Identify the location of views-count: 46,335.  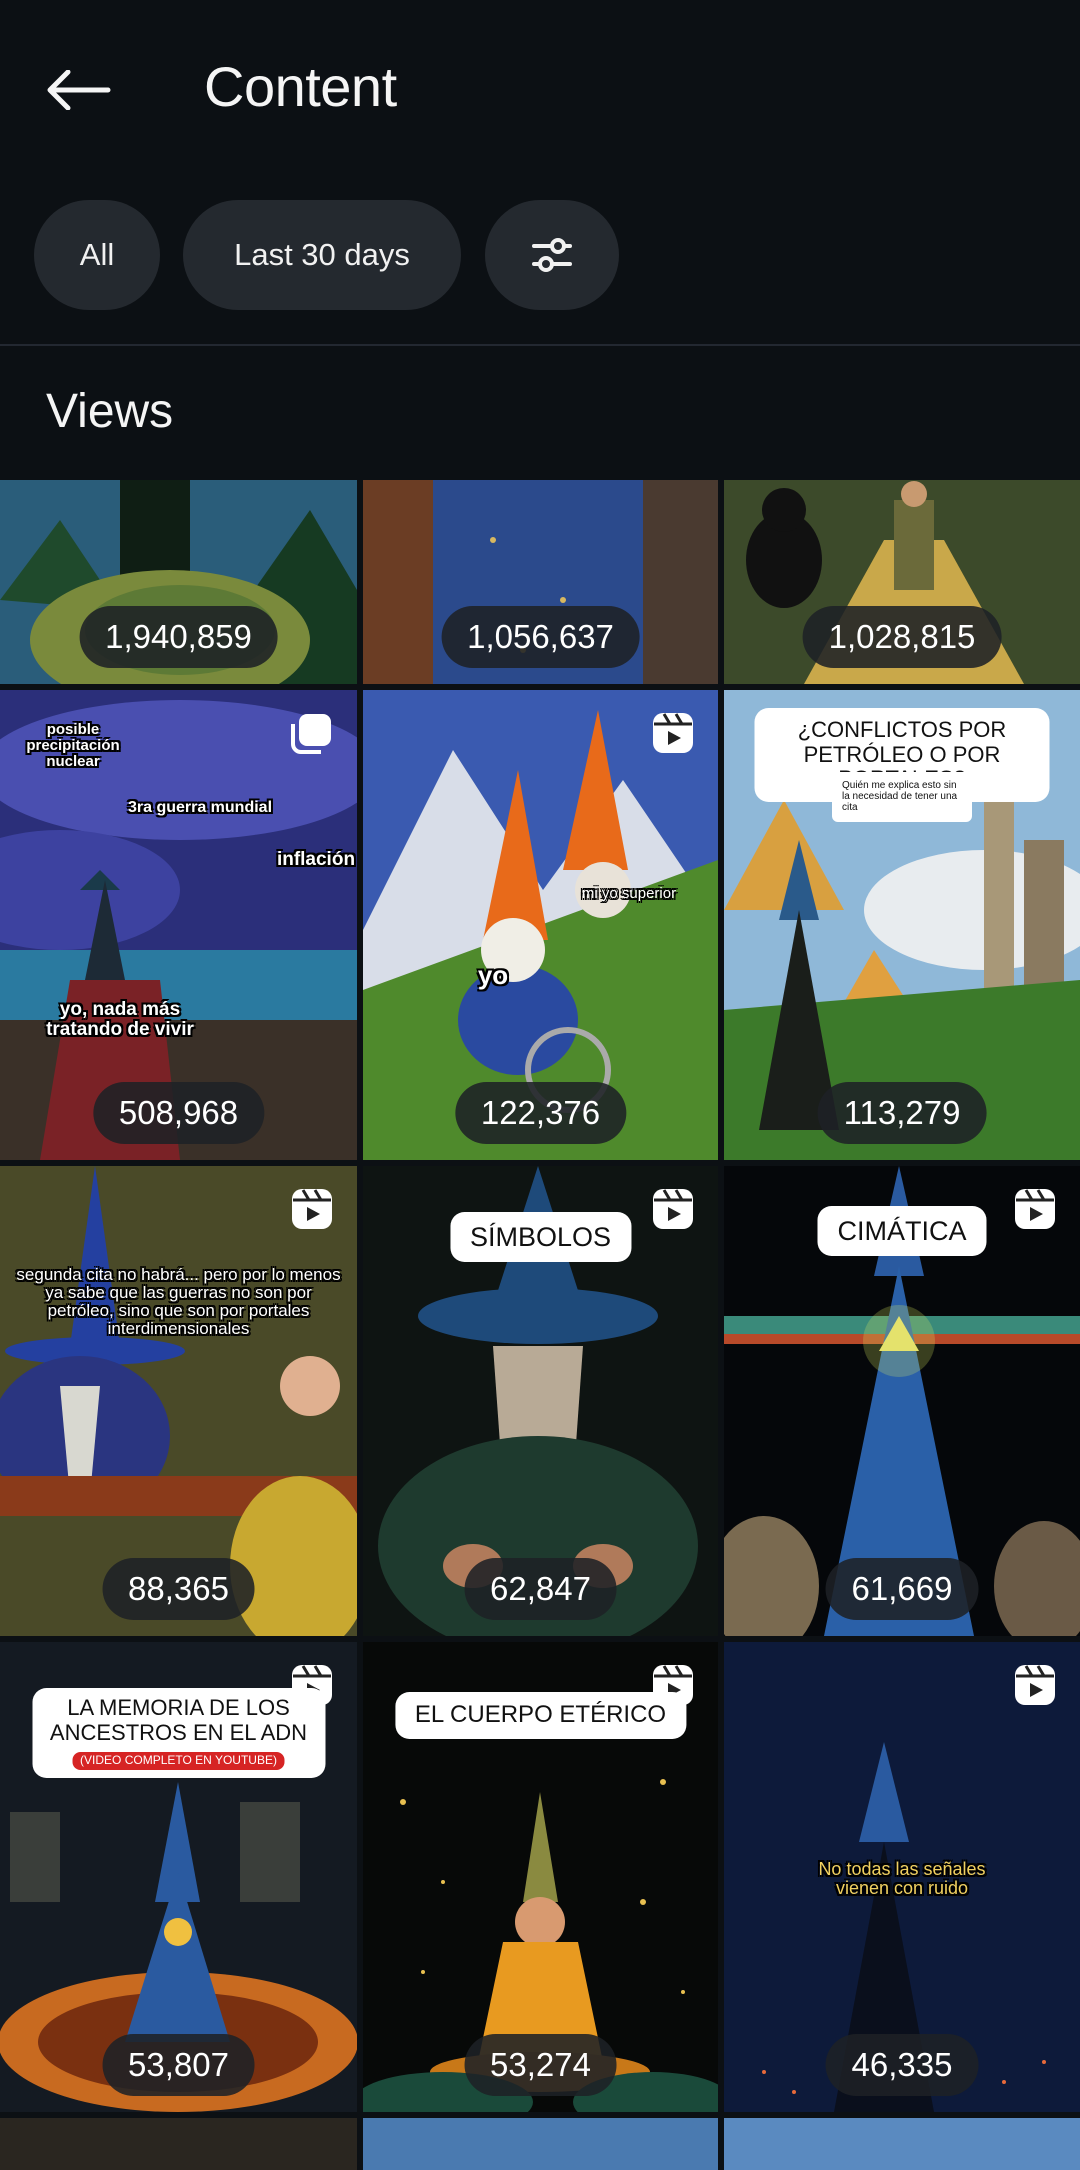
(902, 2065).